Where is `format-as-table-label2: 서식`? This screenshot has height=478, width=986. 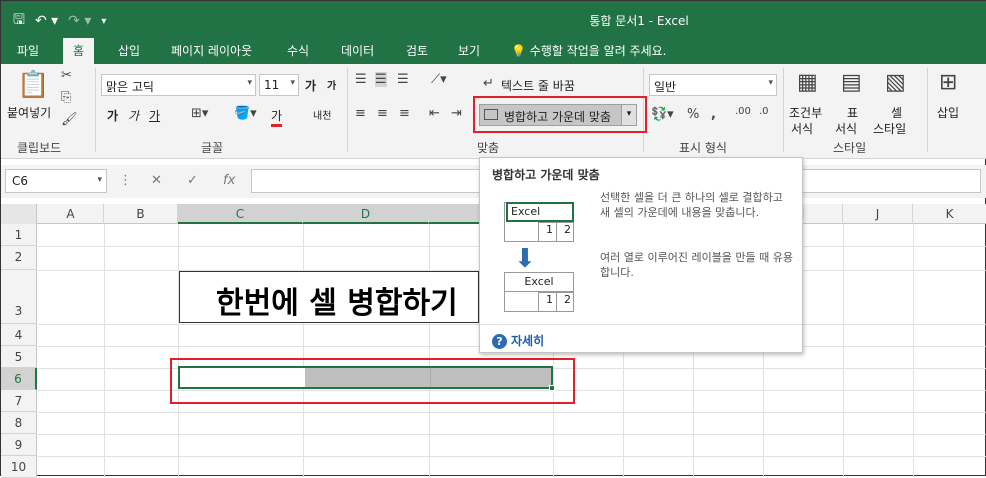
format-as-table-label2: 서식 is located at coordinates (846, 129).